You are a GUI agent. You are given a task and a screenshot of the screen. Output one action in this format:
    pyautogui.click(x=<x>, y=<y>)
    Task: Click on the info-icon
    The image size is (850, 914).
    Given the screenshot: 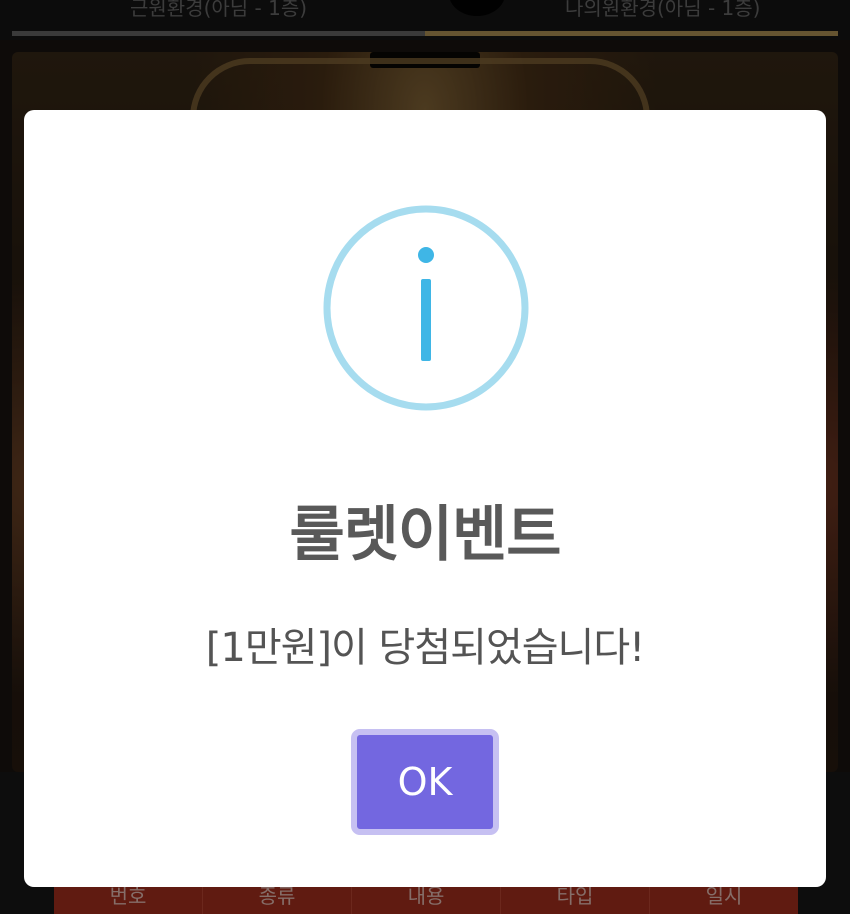 What is the action you would take?
    pyautogui.click(x=426, y=308)
    